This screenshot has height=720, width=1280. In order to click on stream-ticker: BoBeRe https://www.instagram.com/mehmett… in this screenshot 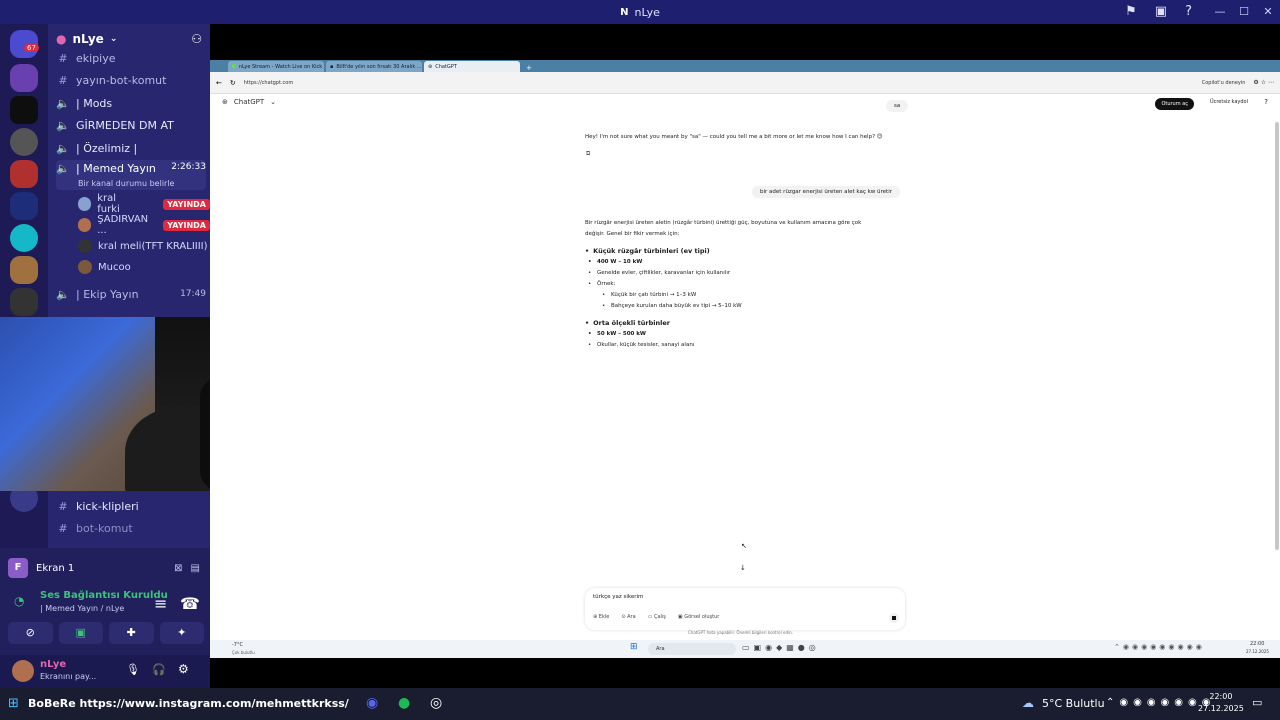, I will do `click(188, 703)`.